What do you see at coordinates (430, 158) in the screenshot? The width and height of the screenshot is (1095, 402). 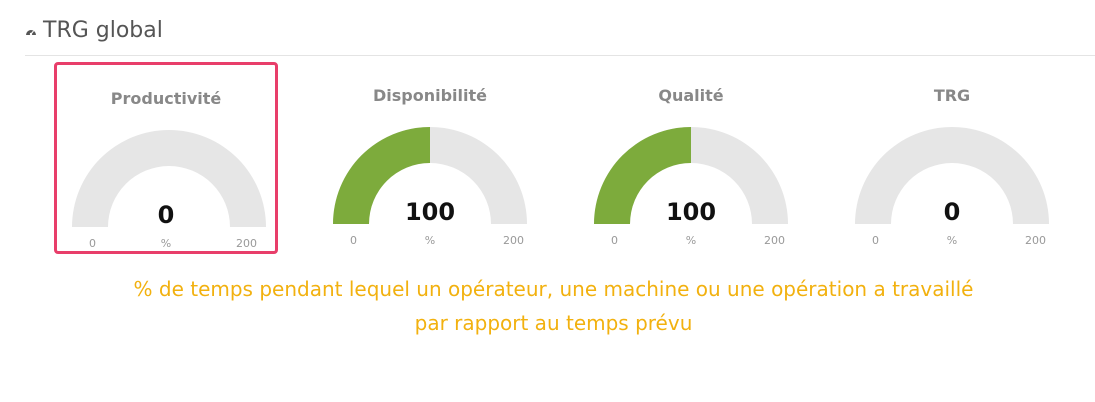 I see `gauge-card-disponibilite: Disponibilité 100 0 % 200` at bounding box center [430, 158].